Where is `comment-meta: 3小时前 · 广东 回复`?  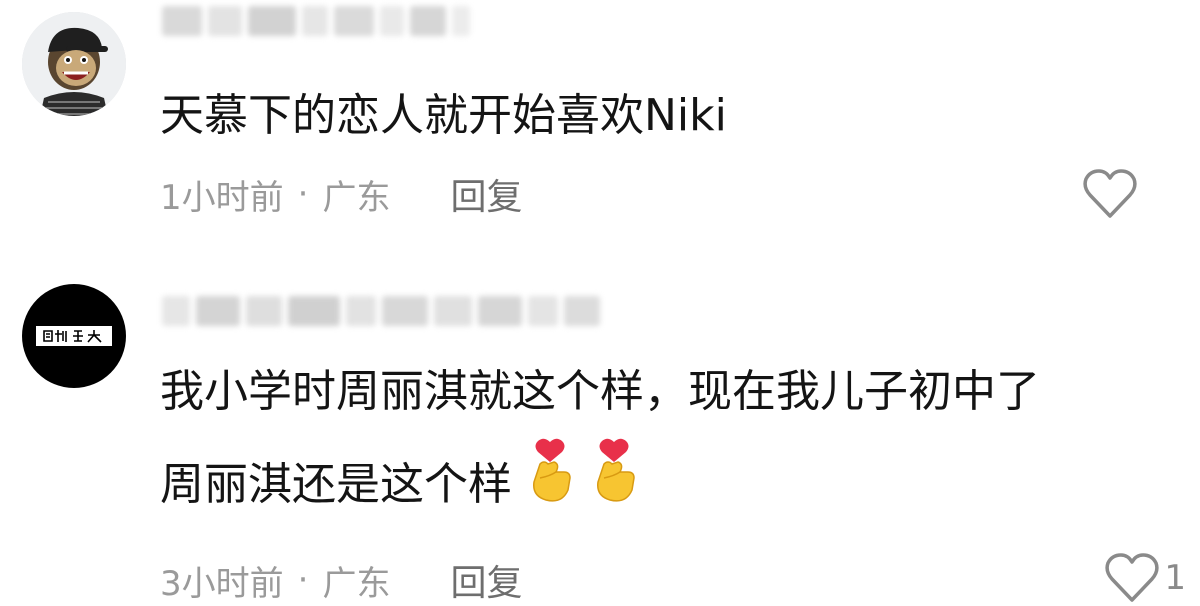 comment-meta: 3小时前 · 广东 回复 is located at coordinates (341, 580).